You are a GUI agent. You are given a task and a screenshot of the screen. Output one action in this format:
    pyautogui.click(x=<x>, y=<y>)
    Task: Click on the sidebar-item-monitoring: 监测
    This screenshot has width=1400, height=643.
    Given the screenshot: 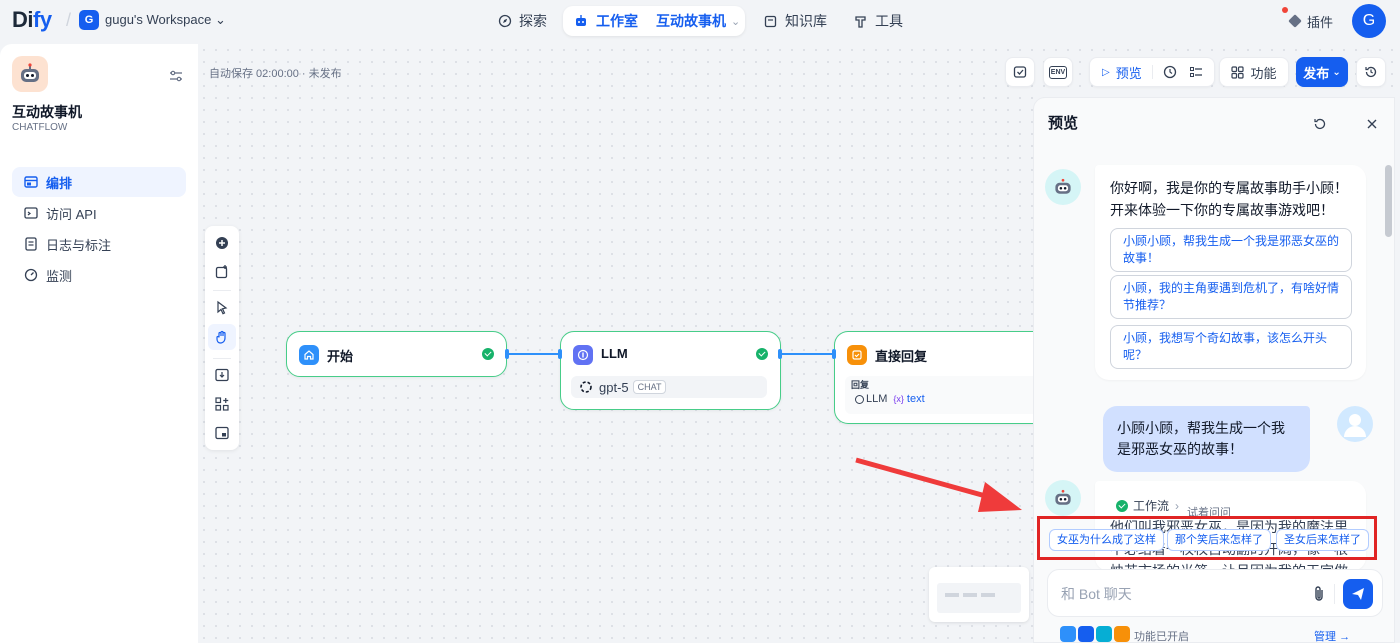 What is the action you would take?
    pyautogui.click(x=99, y=275)
    